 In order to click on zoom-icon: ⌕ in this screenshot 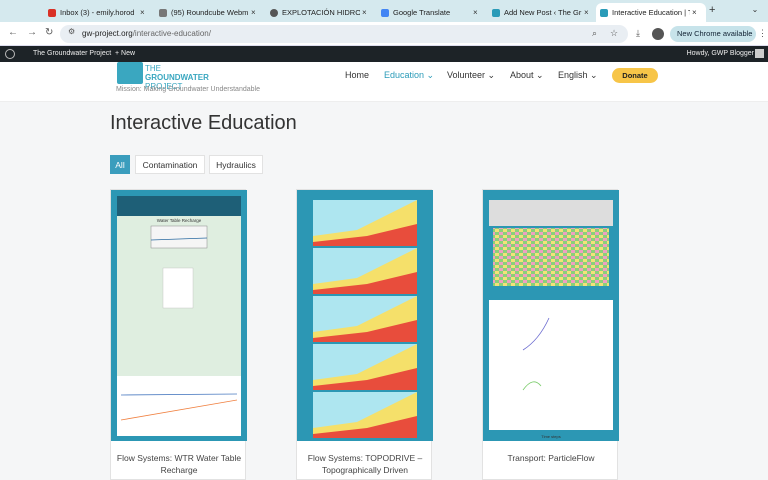, I will do `click(594, 33)`.